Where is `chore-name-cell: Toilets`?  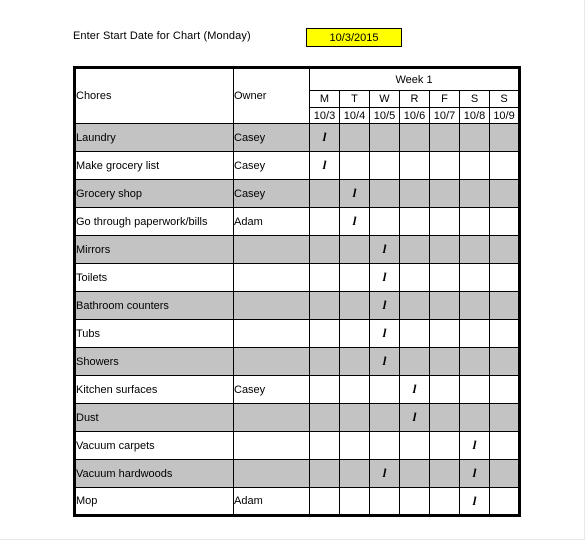
chore-name-cell: Toilets is located at coordinates (154, 277).